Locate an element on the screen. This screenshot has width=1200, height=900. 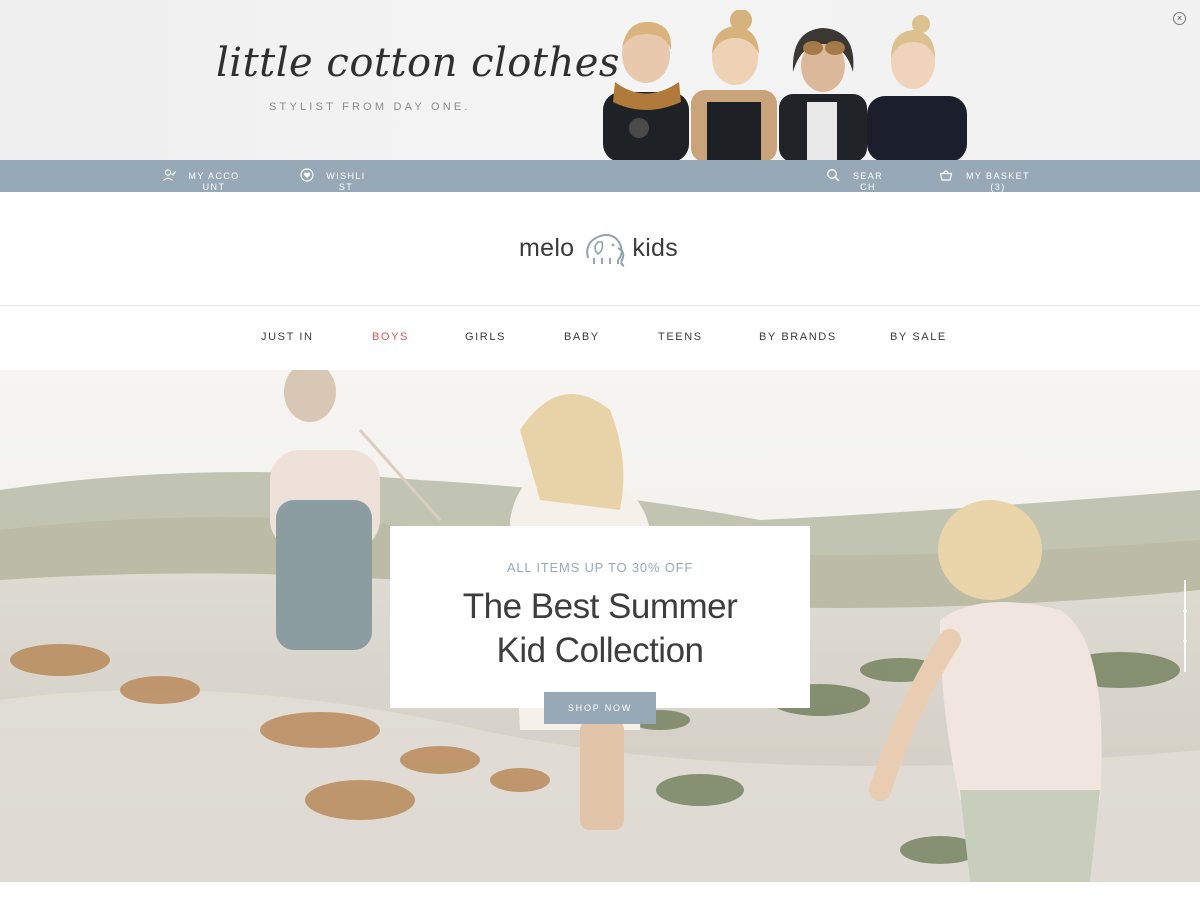
elephant-icon is located at coordinates (605, 250).